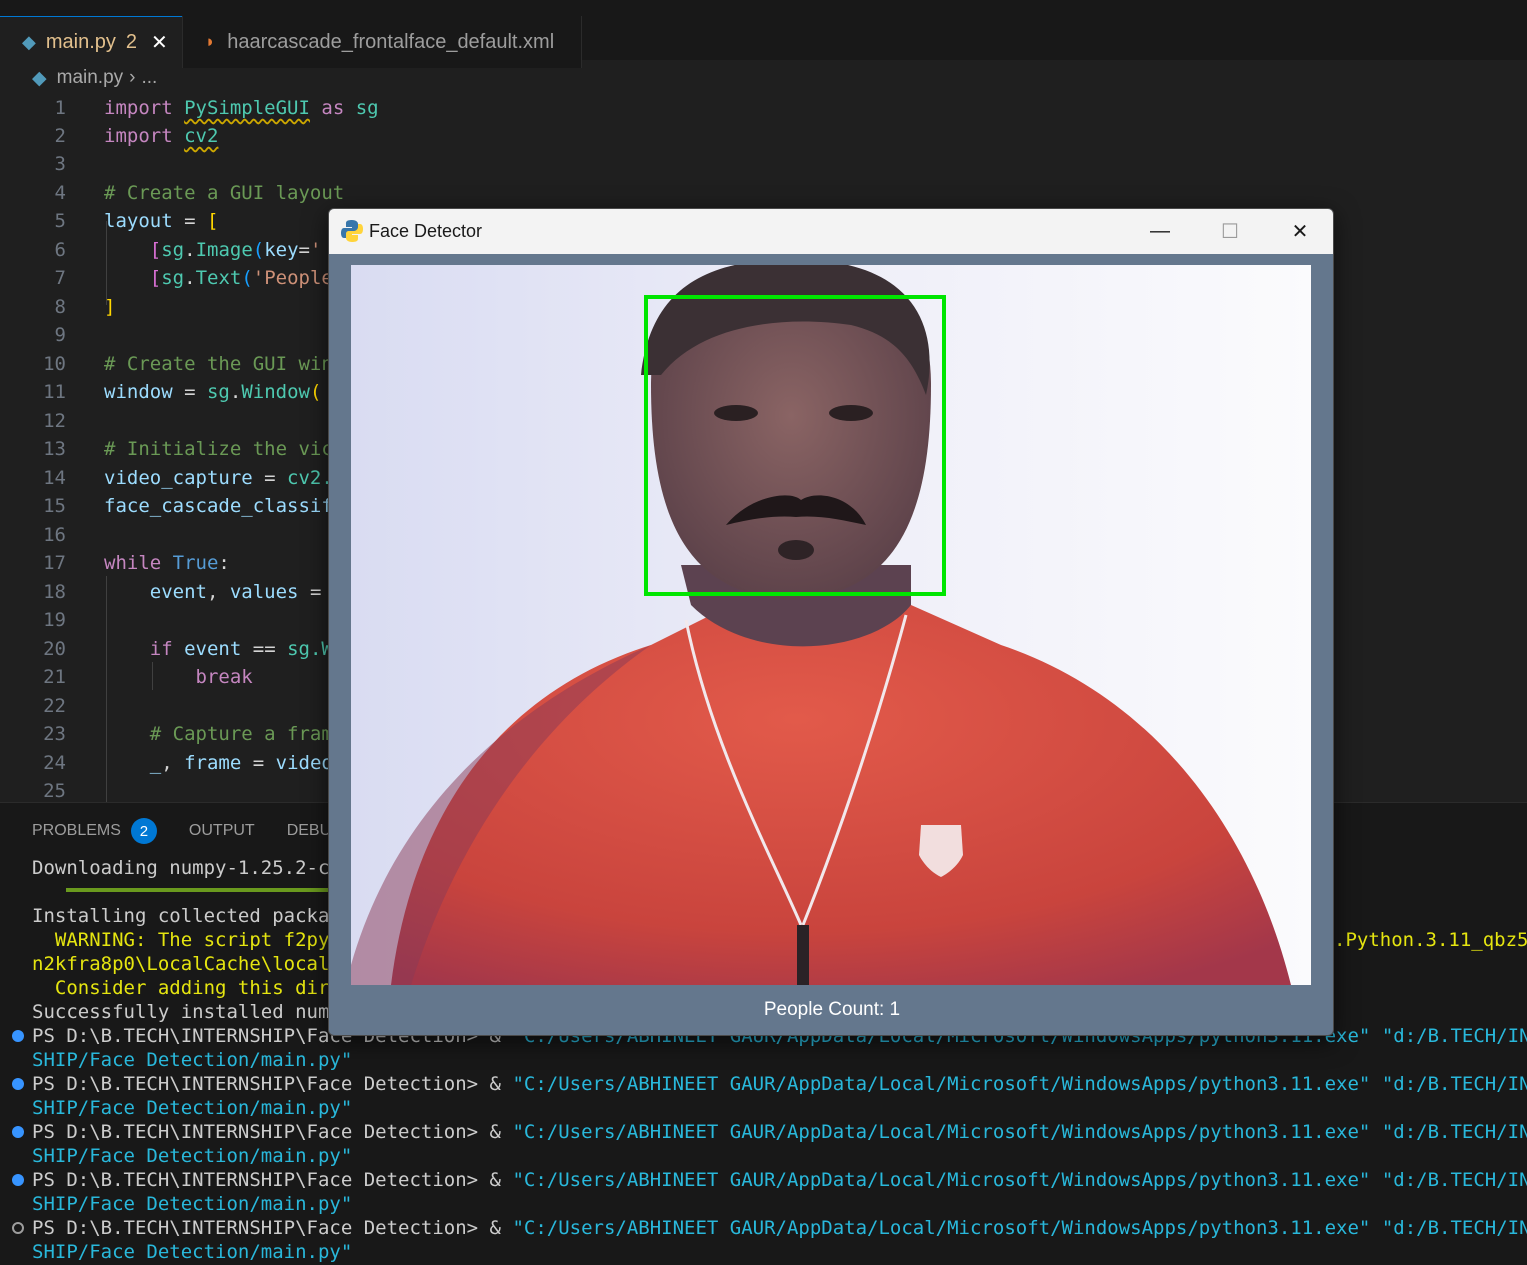 The image size is (1527, 1265). What do you see at coordinates (333, 108) in the screenshot?
I see `token: as` at bounding box center [333, 108].